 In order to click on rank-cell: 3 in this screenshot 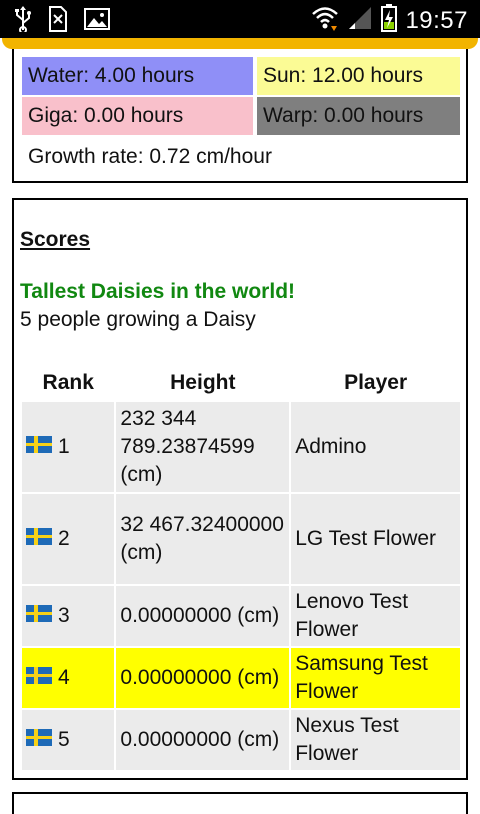, I will do `click(68, 616)`.